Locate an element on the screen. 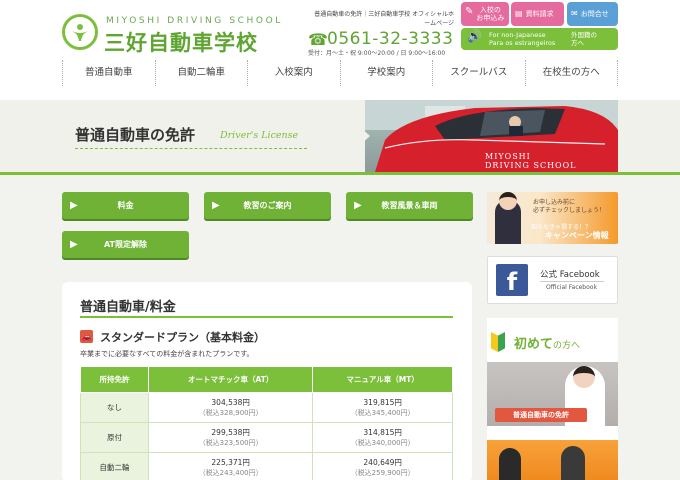  contact-label: お問合せ is located at coordinates (594, 14).